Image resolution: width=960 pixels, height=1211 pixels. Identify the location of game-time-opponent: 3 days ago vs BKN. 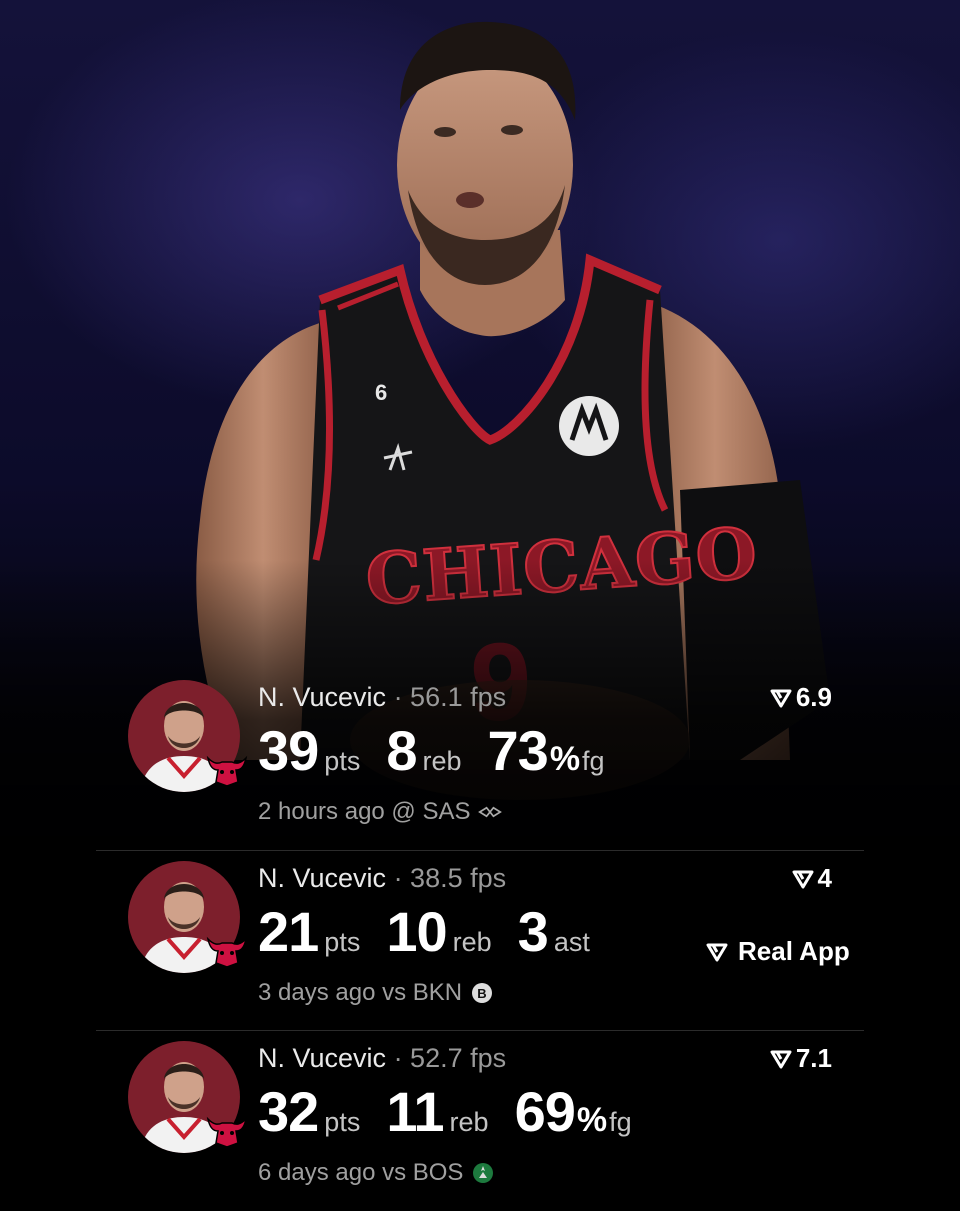
(360, 992).